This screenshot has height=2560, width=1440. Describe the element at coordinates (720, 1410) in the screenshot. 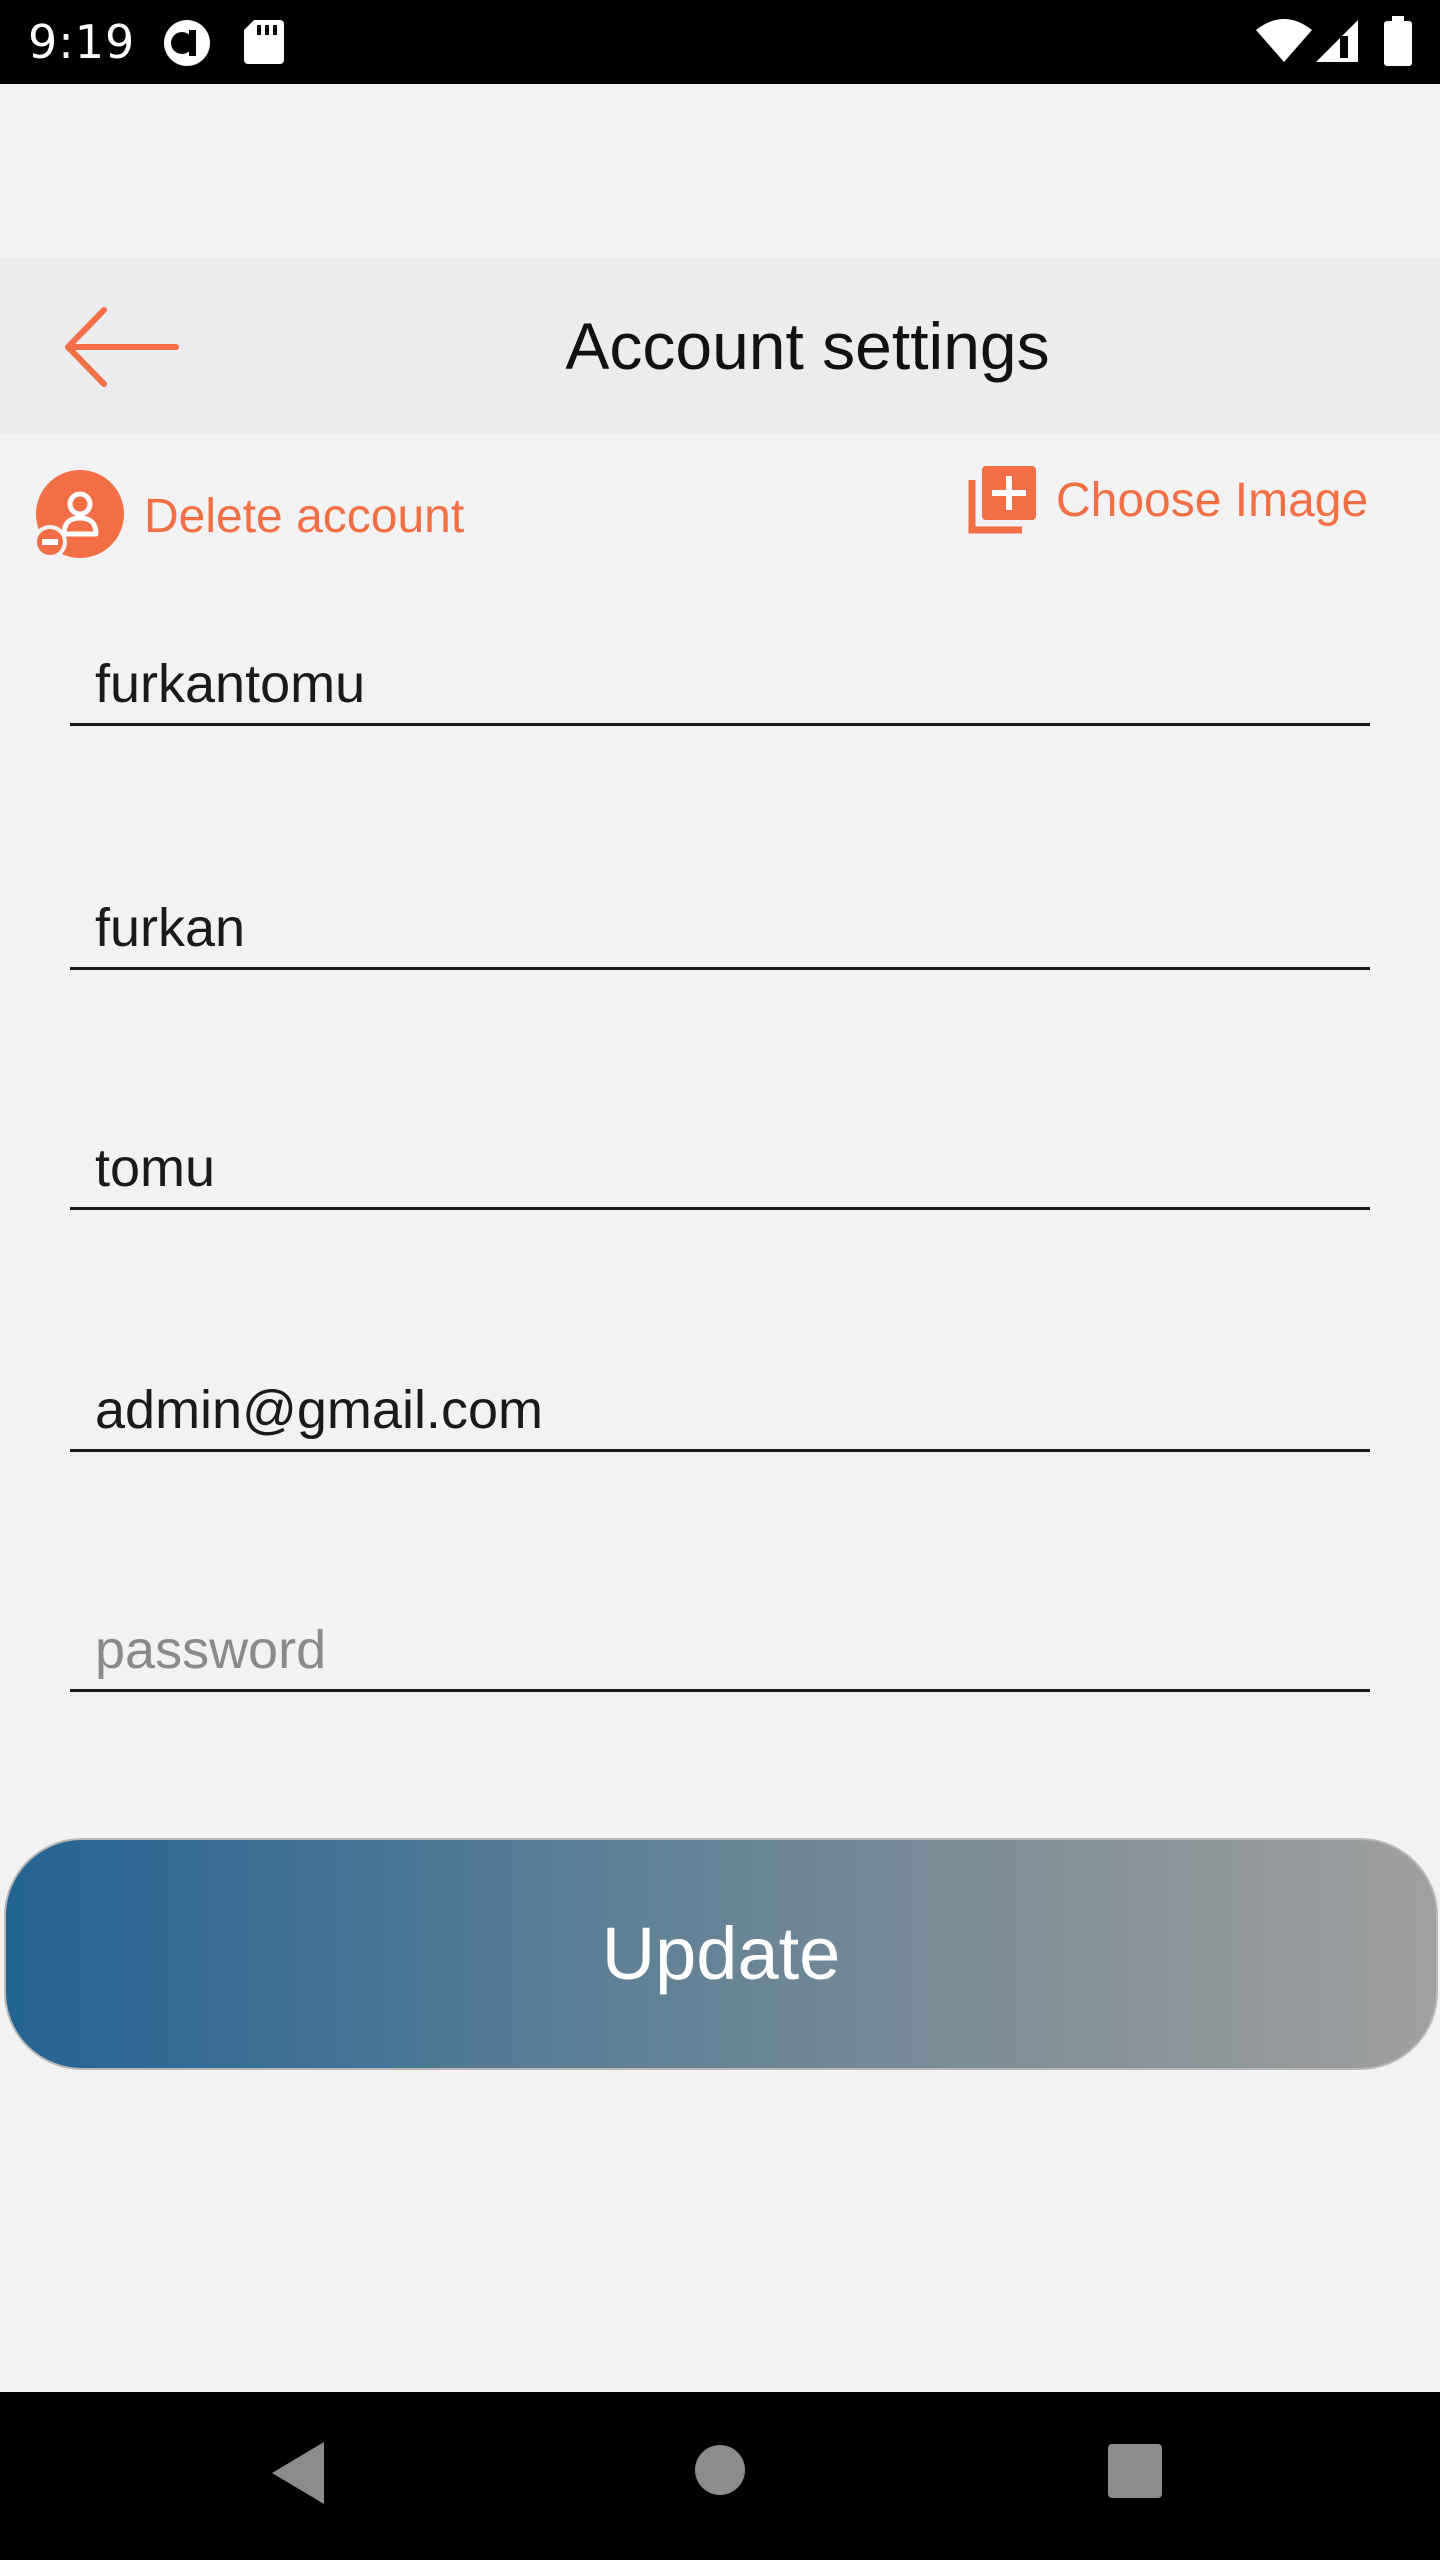

I see `email-input` at that location.